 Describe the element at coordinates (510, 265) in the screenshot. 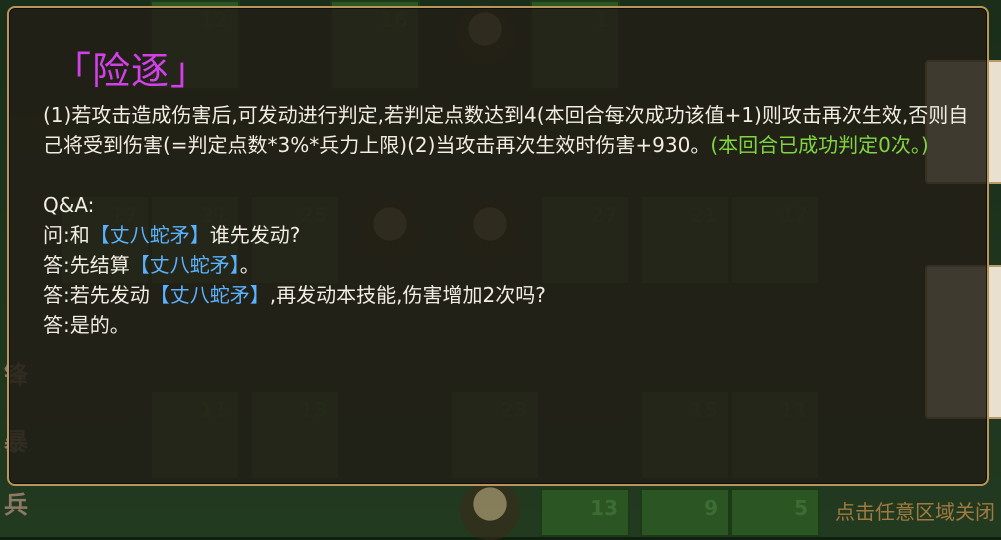

I see `qa-line: 答:先结算【丈八蛇矛】。` at that location.